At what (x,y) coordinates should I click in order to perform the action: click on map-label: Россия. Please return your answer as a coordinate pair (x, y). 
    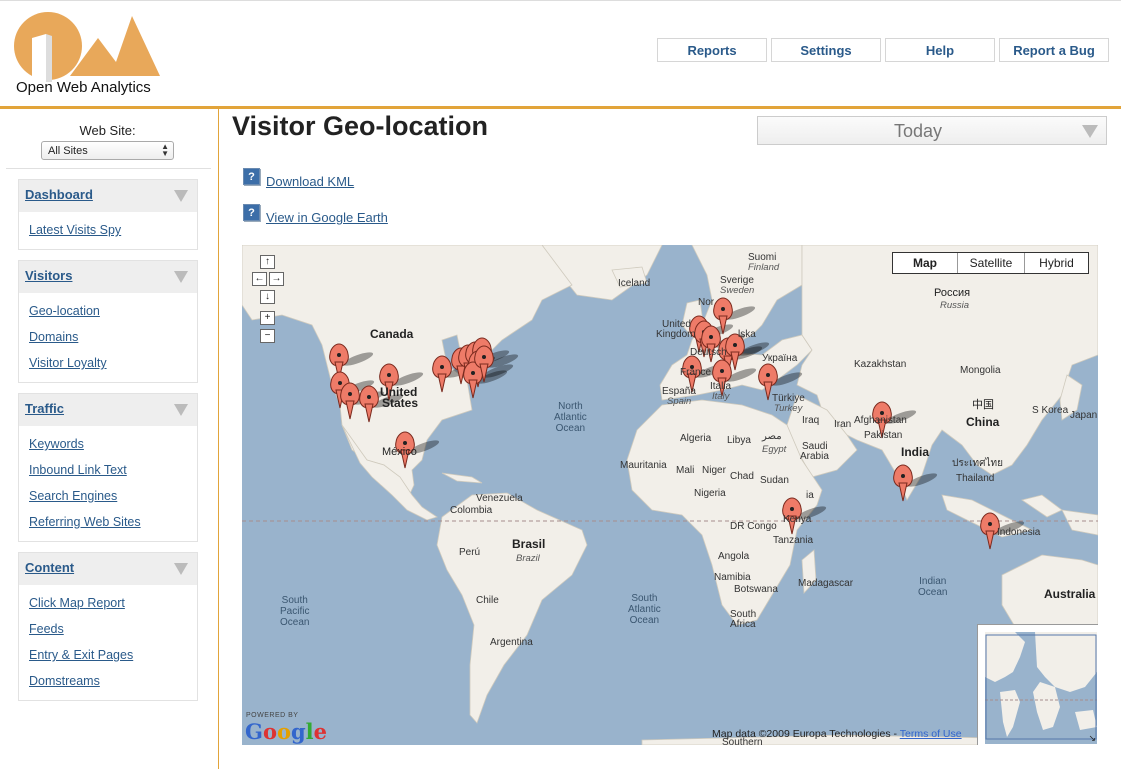
    Looking at the image, I should click on (952, 293).